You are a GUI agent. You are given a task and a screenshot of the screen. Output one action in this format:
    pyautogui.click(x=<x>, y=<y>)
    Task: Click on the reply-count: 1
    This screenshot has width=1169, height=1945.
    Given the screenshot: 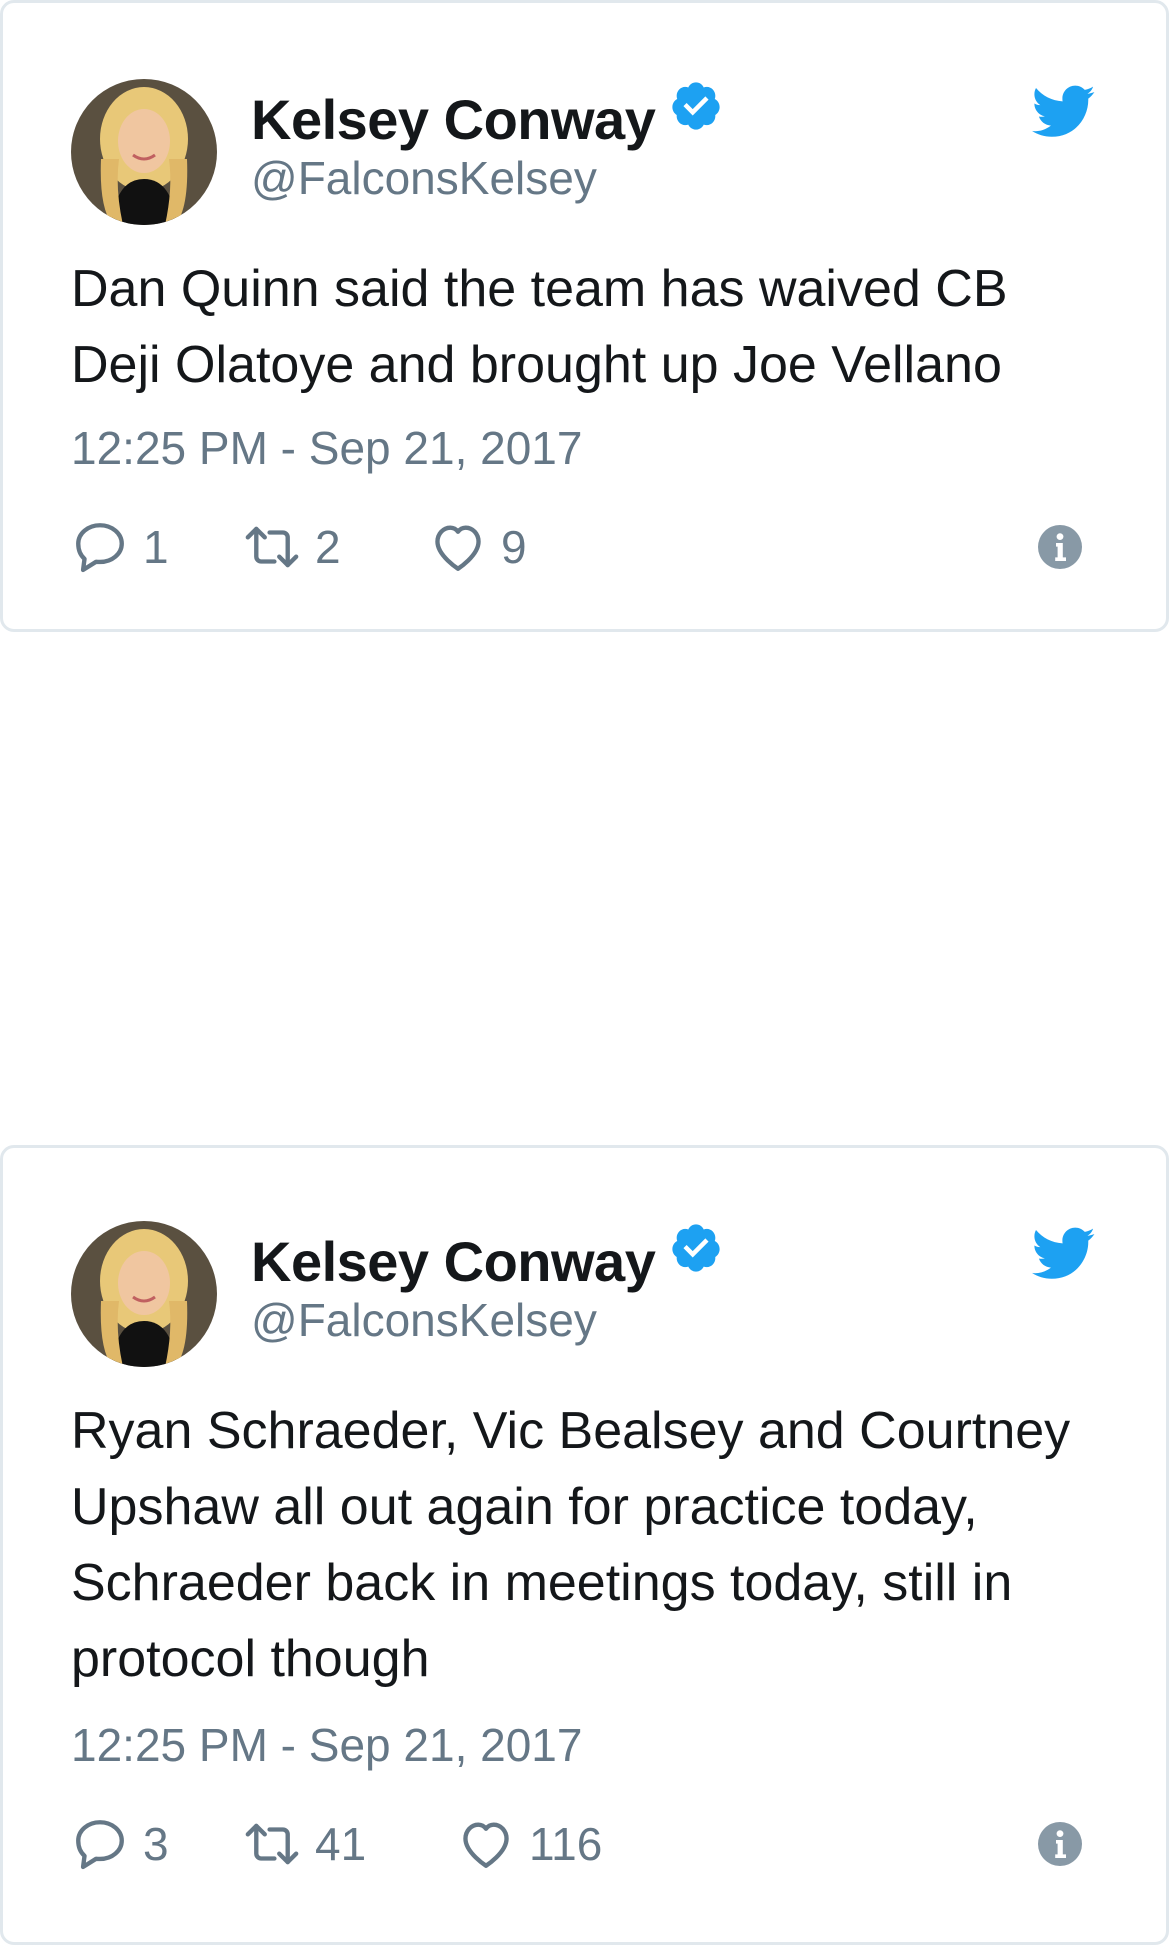 What is the action you would take?
    pyautogui.click(x=156, y=547)
    